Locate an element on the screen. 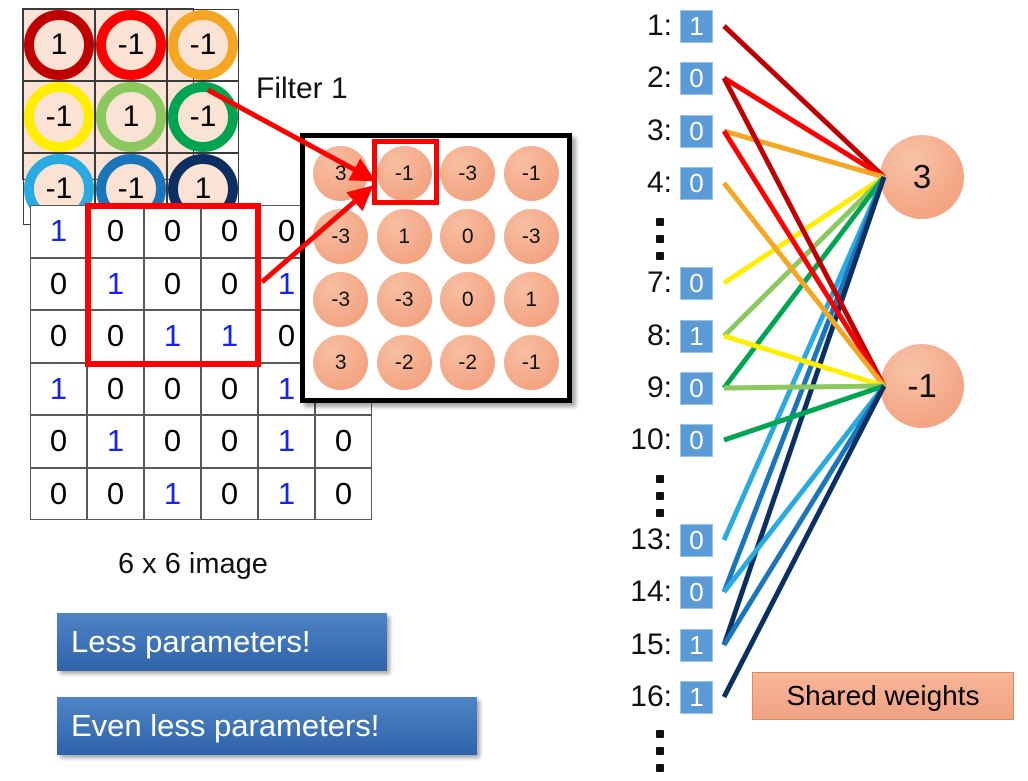  filter-value-r1c2: -1 is located at coordinates (131, 44).